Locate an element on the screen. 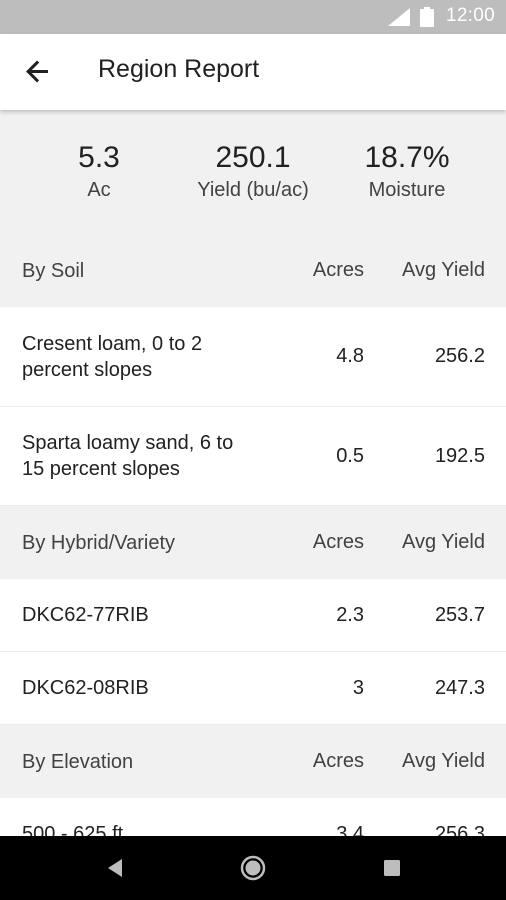  row-name: DKC62-08RIB is located at coordinates (85, 688).